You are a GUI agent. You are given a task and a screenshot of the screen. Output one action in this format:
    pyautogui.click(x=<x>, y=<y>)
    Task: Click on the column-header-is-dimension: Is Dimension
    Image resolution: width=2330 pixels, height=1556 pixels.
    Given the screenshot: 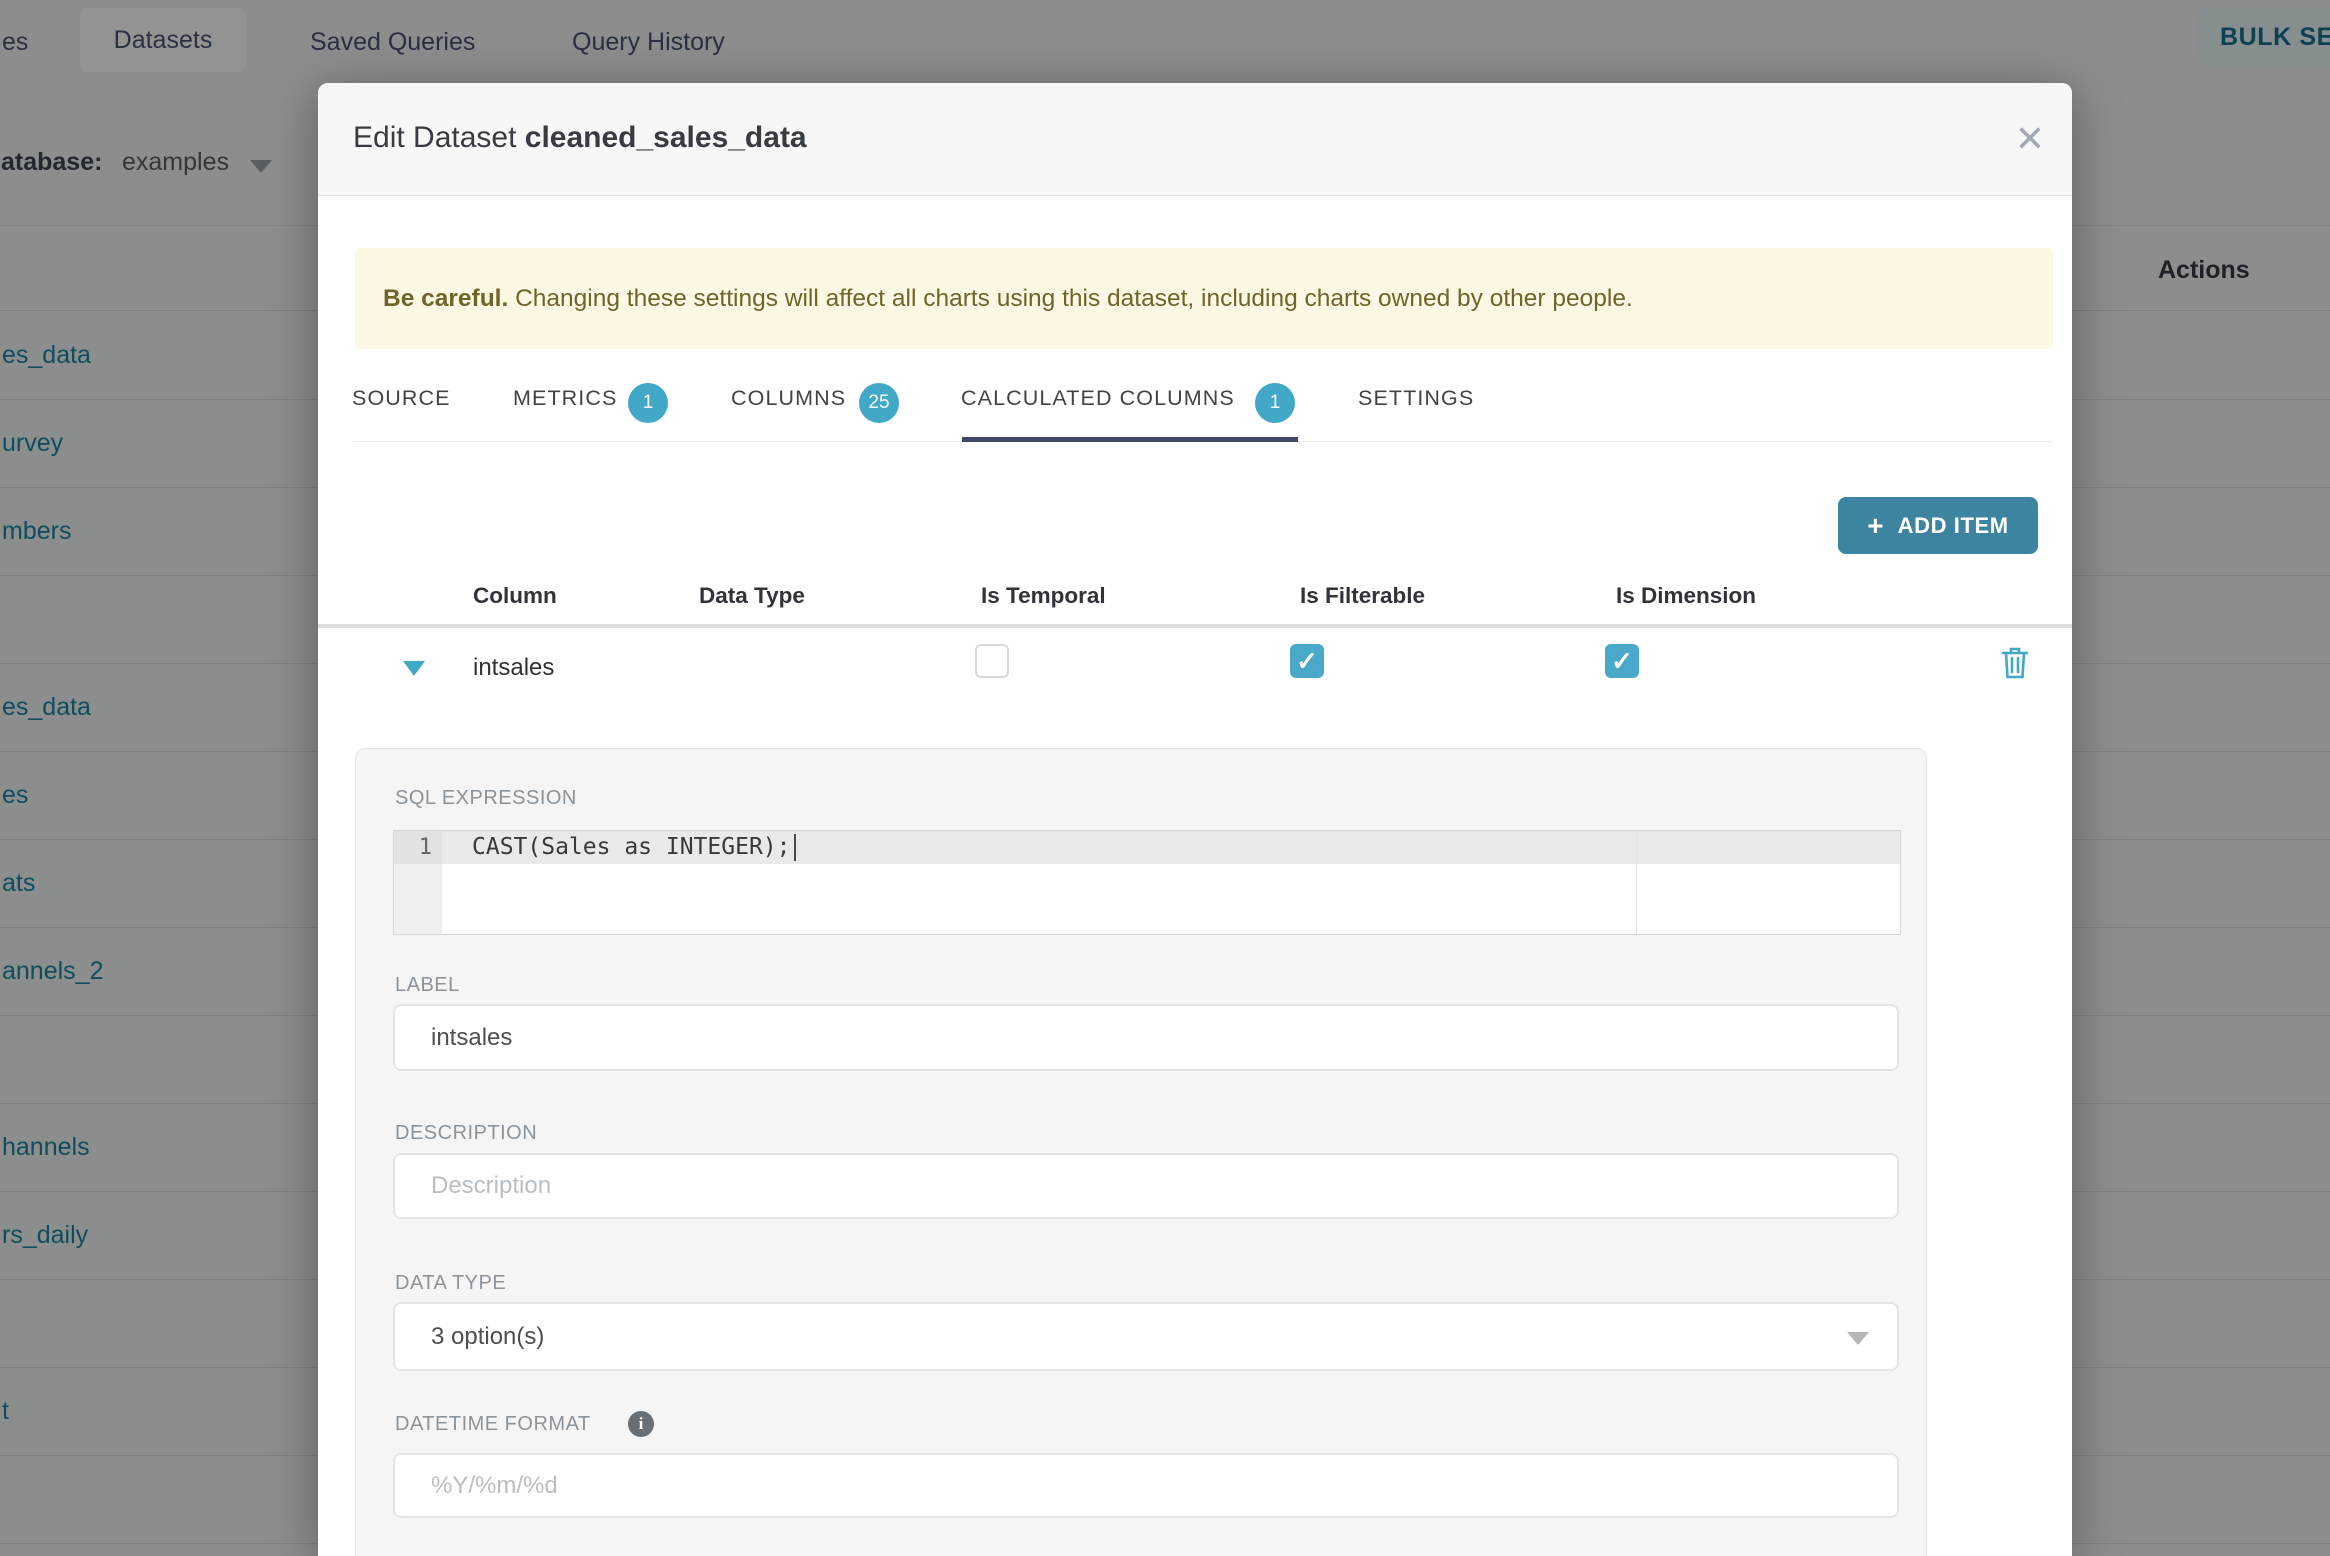 What is the action you would take?
    pyautogui.click(x=1686, y=595)
    